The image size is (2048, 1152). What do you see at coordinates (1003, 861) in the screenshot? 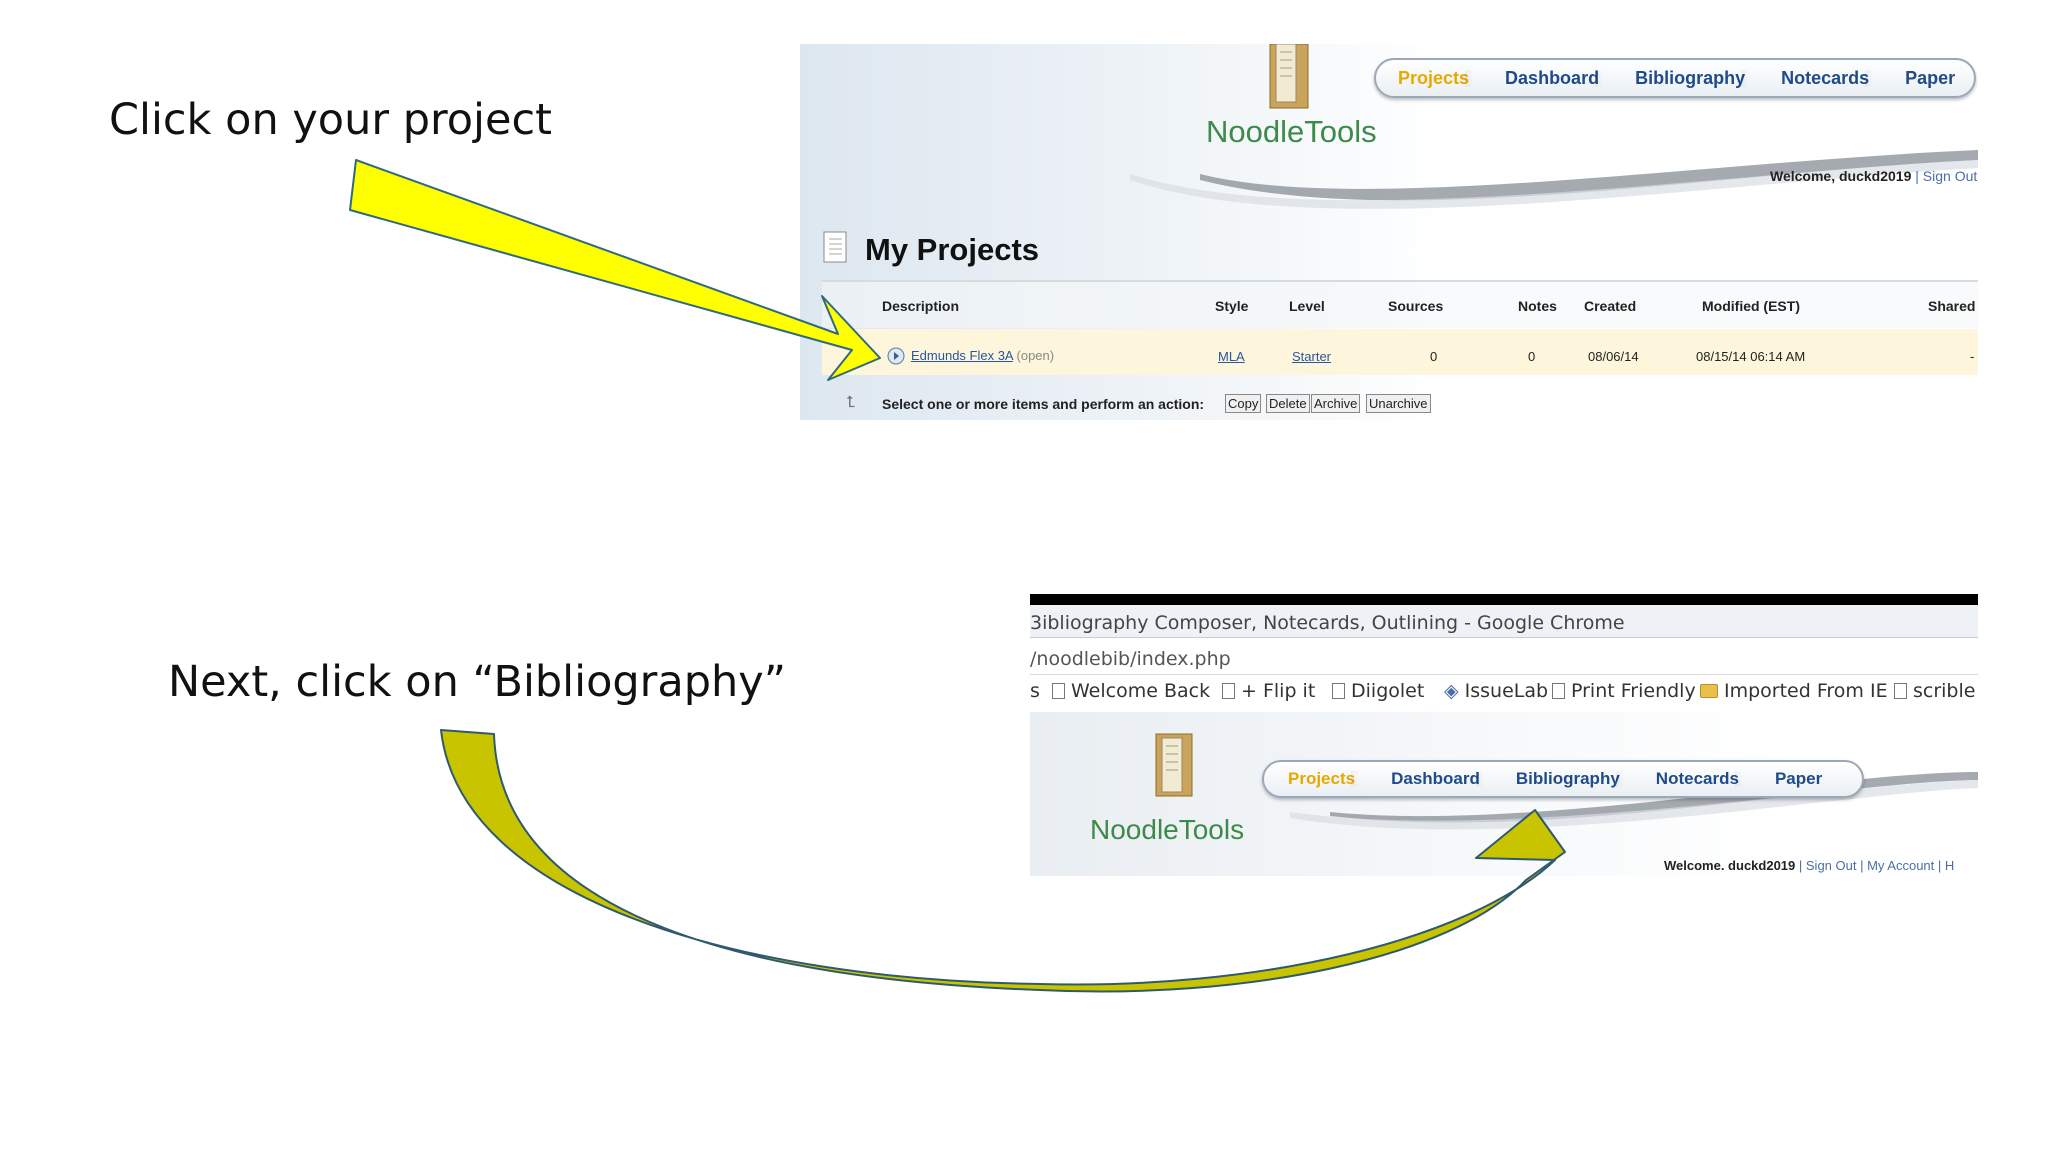
I see `arrow-to-bibliography-icon` at bounding box center [1003, 861].